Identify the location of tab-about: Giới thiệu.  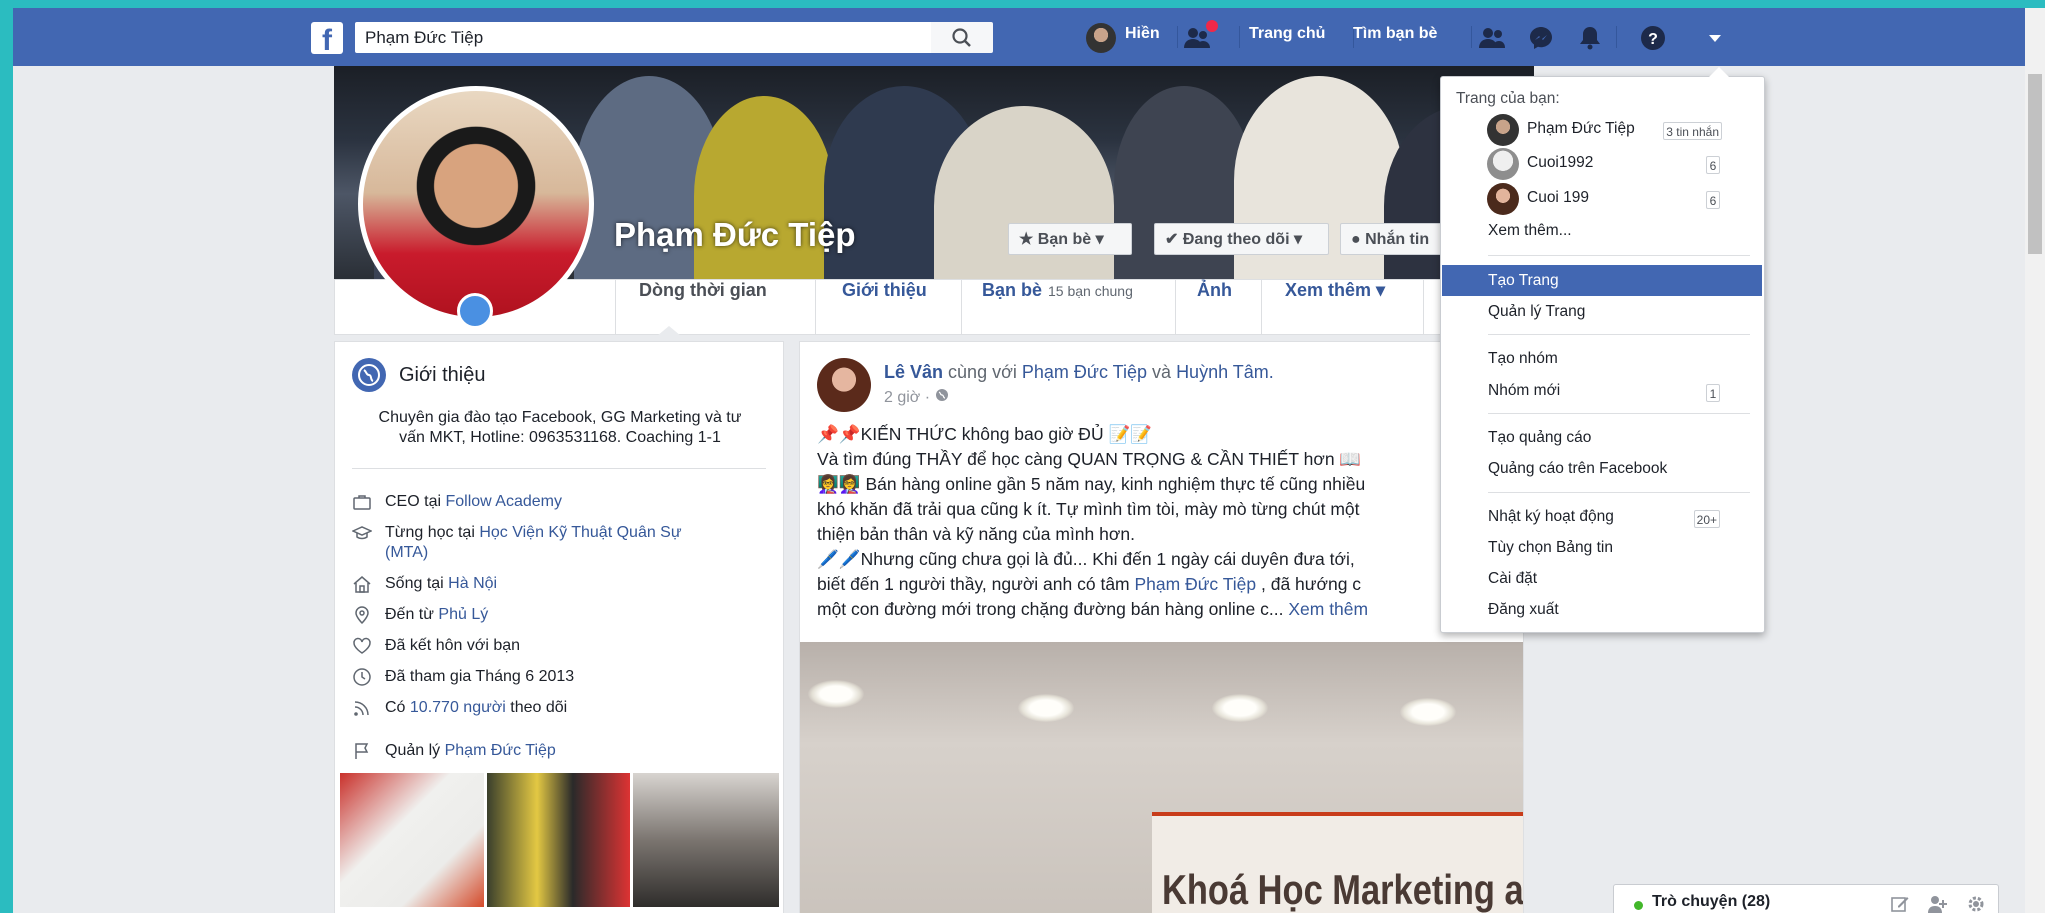
(884, 307).